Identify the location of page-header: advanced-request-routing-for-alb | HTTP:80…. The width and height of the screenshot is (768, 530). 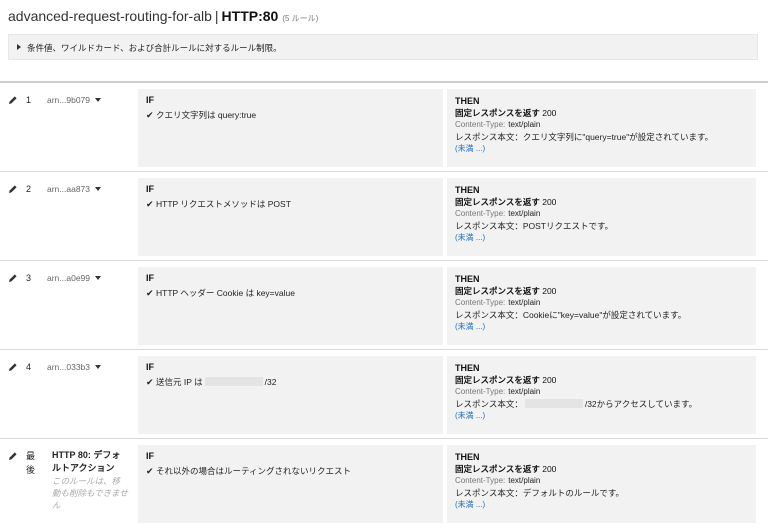
(163, 17).